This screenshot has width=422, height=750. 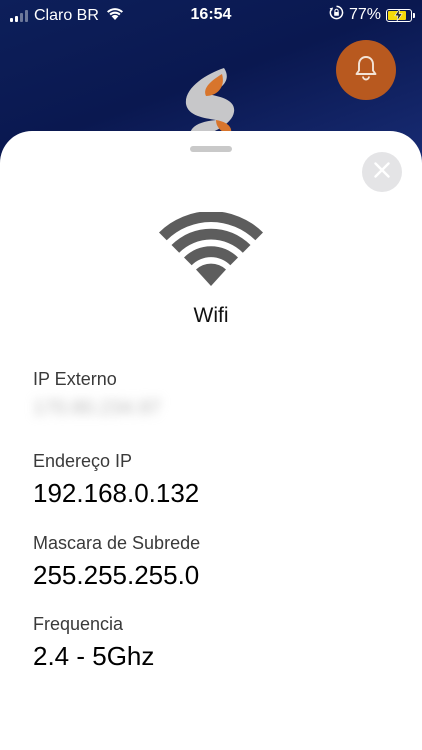 What do you see at coordinates (117, 543) in the screenshot?
I see `subnet-mask-label: Mascara de Subrede` at bounding box center [117, 543].